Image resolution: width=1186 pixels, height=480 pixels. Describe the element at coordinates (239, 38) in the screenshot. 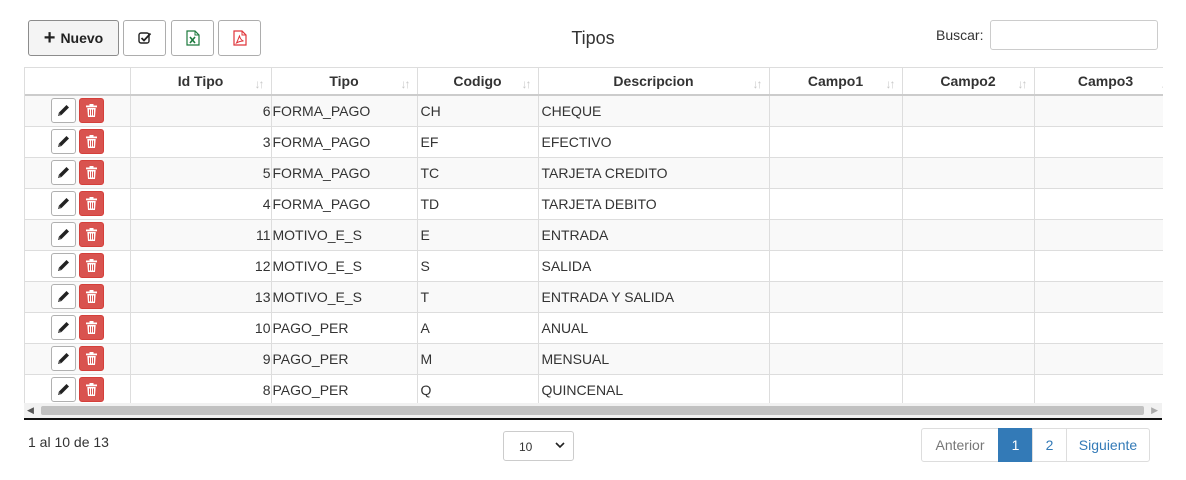

I see `export-pdf-button` at that location.